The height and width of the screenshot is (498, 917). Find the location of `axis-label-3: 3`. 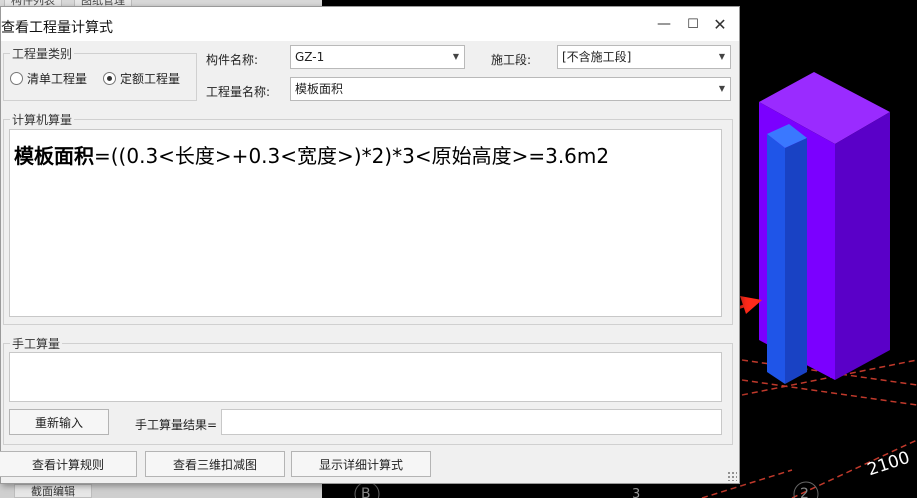

axis-label-3: 3 is located at coordinates (636, 492).